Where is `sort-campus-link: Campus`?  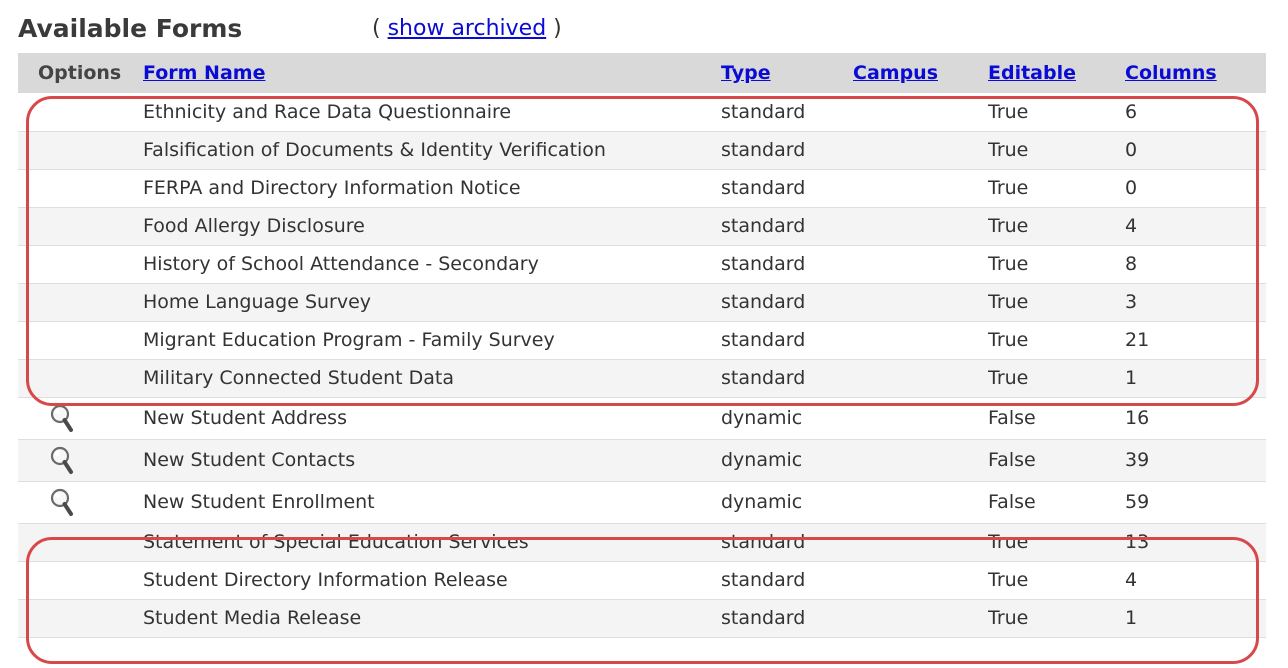
sort-campus-link: Campus is located at coordinates (895, 73).